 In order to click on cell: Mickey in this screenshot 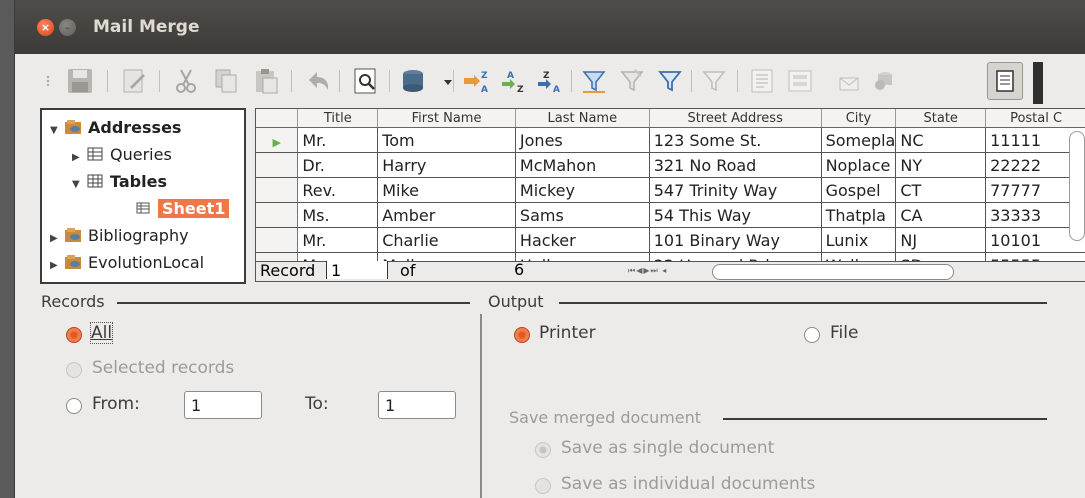, I will do `click(582, 190)`.